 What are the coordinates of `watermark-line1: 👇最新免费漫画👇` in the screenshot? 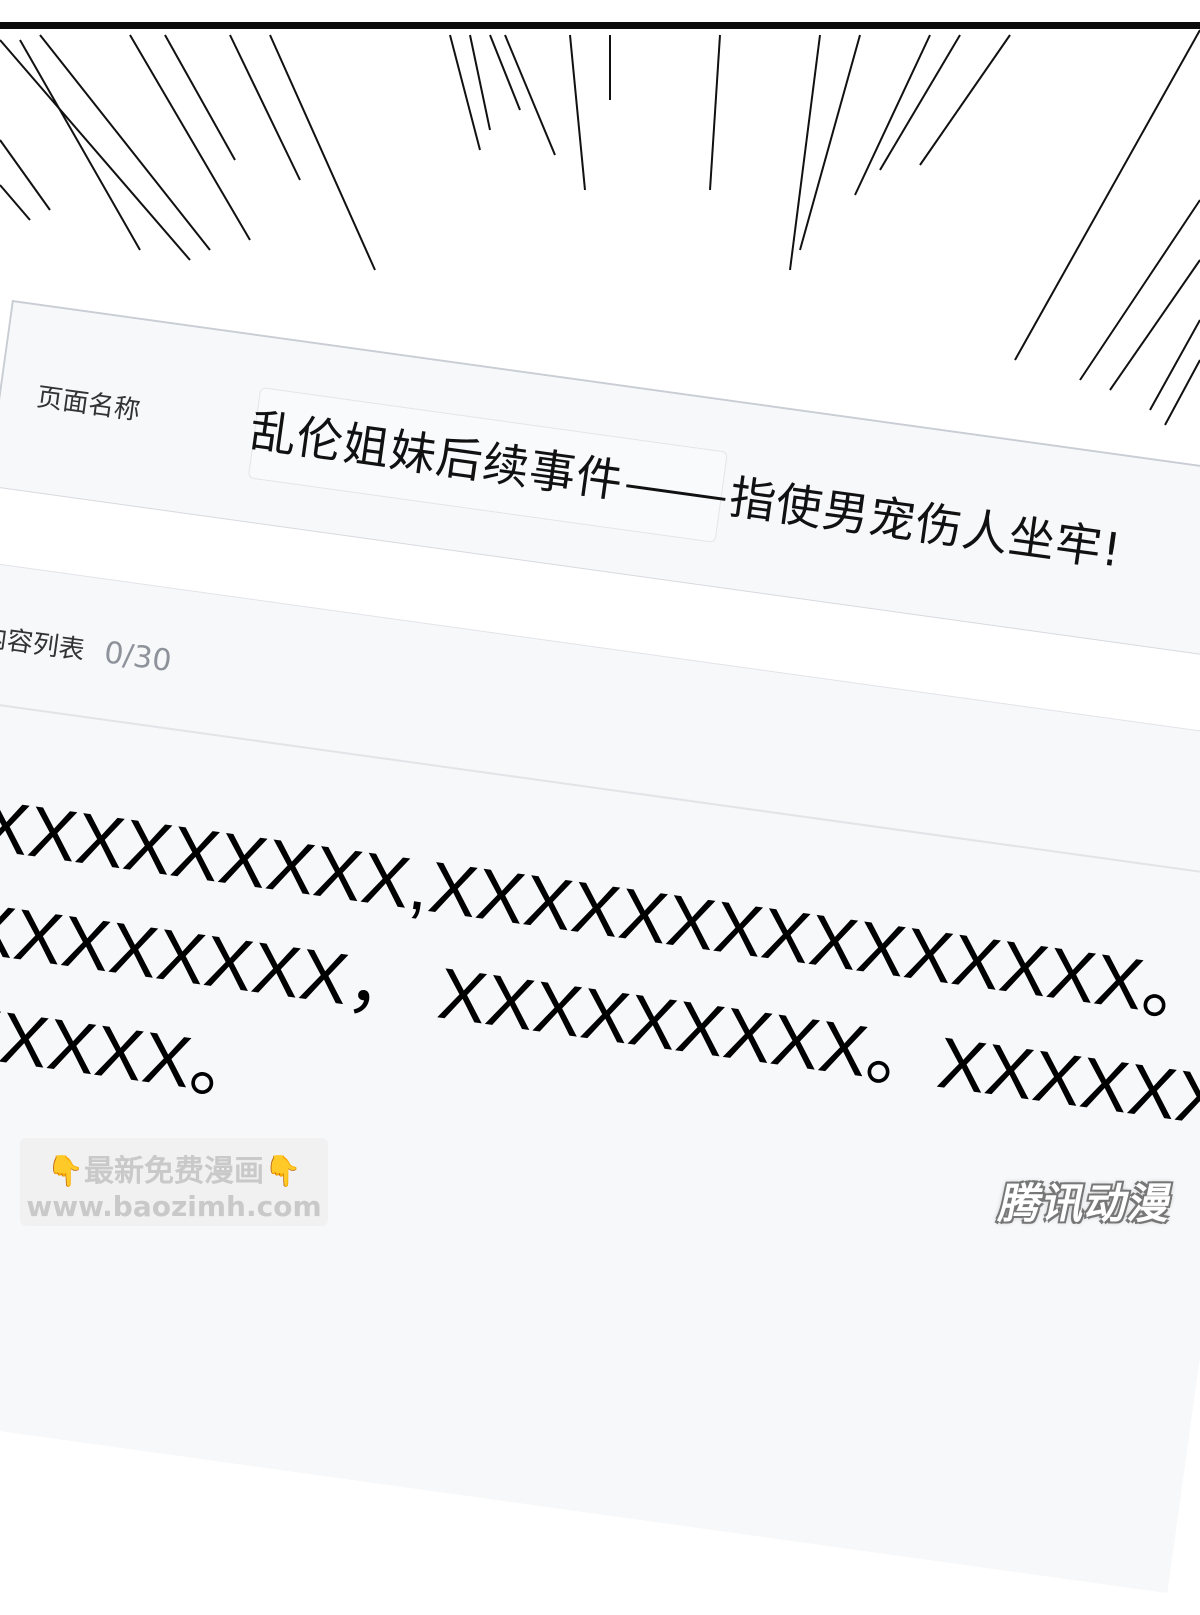 It's located at (174, 1168).